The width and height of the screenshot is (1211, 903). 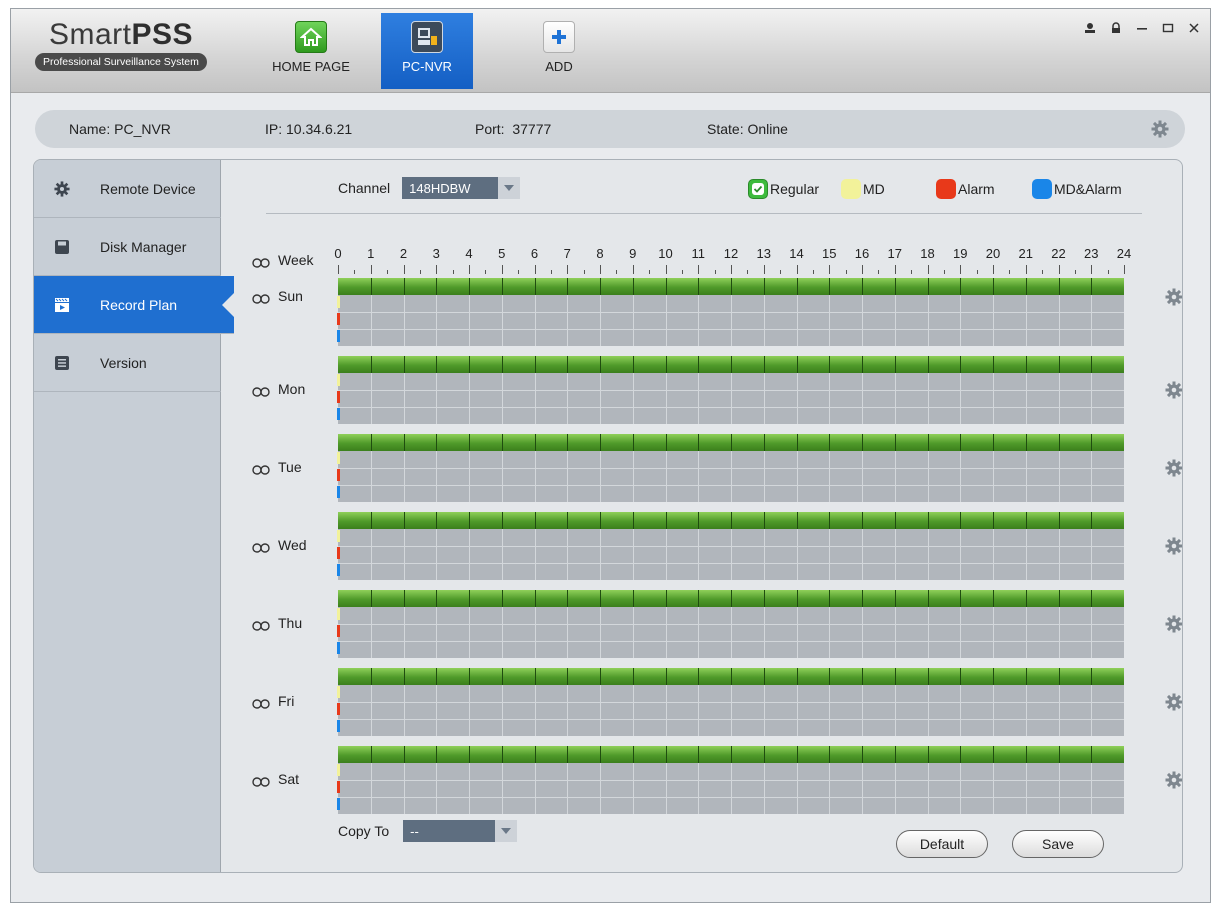 What do you see at coordinates (942, 844) in the screenshot?
I see `default-button: Default` at bounding box center [942, 844].